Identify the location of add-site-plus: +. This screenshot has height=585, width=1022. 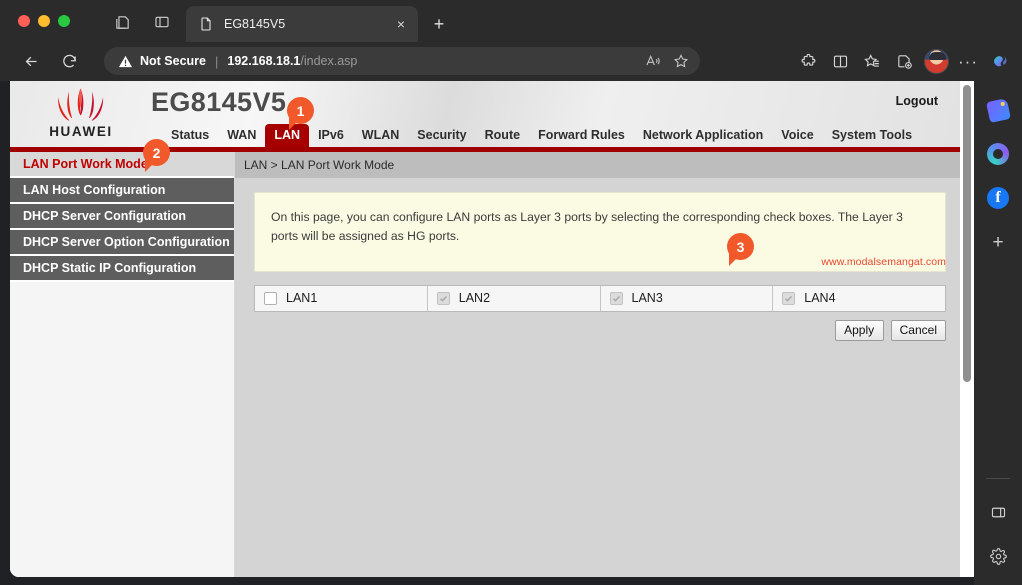
(998, 242).